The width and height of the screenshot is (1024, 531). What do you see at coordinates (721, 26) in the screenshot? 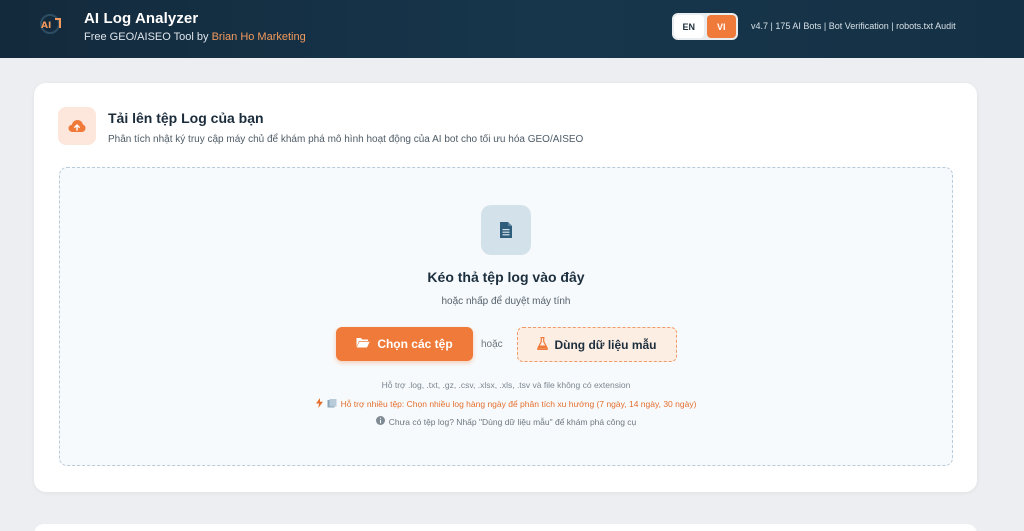
I see `lang-vi-button: VI` at bounding box center [721, 26].